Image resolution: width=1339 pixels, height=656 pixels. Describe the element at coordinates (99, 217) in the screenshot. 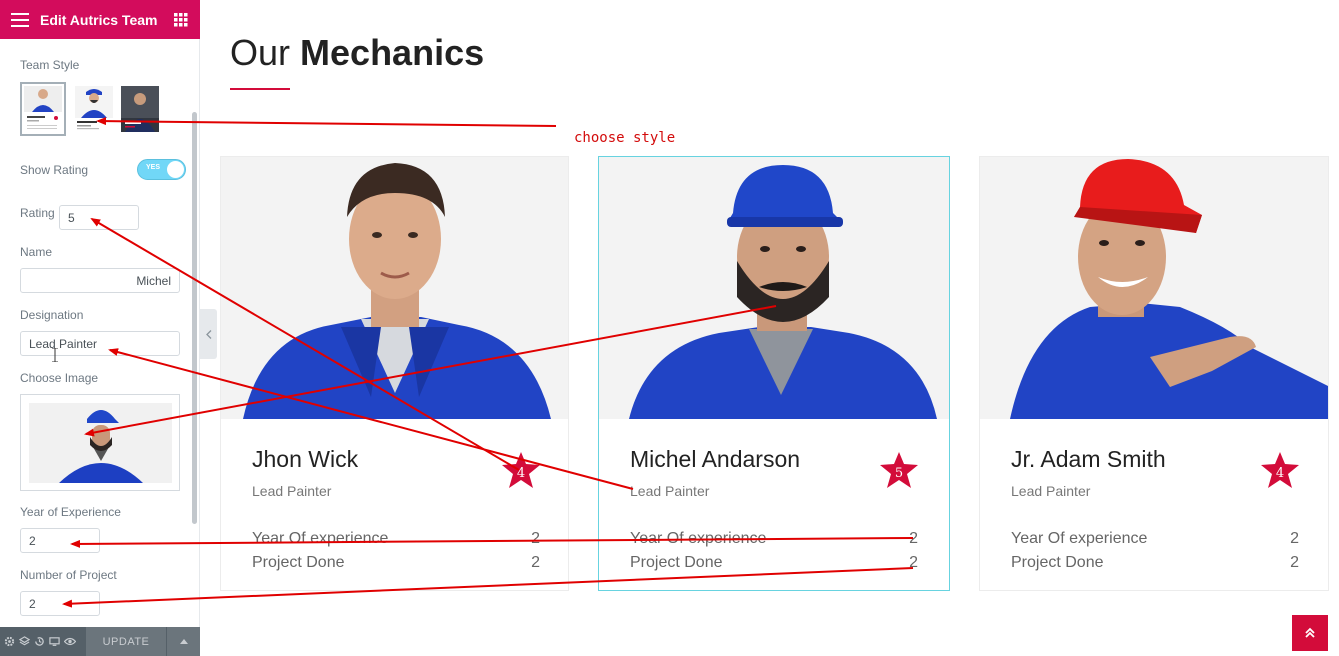

I see `rating-input: 5` at that location.